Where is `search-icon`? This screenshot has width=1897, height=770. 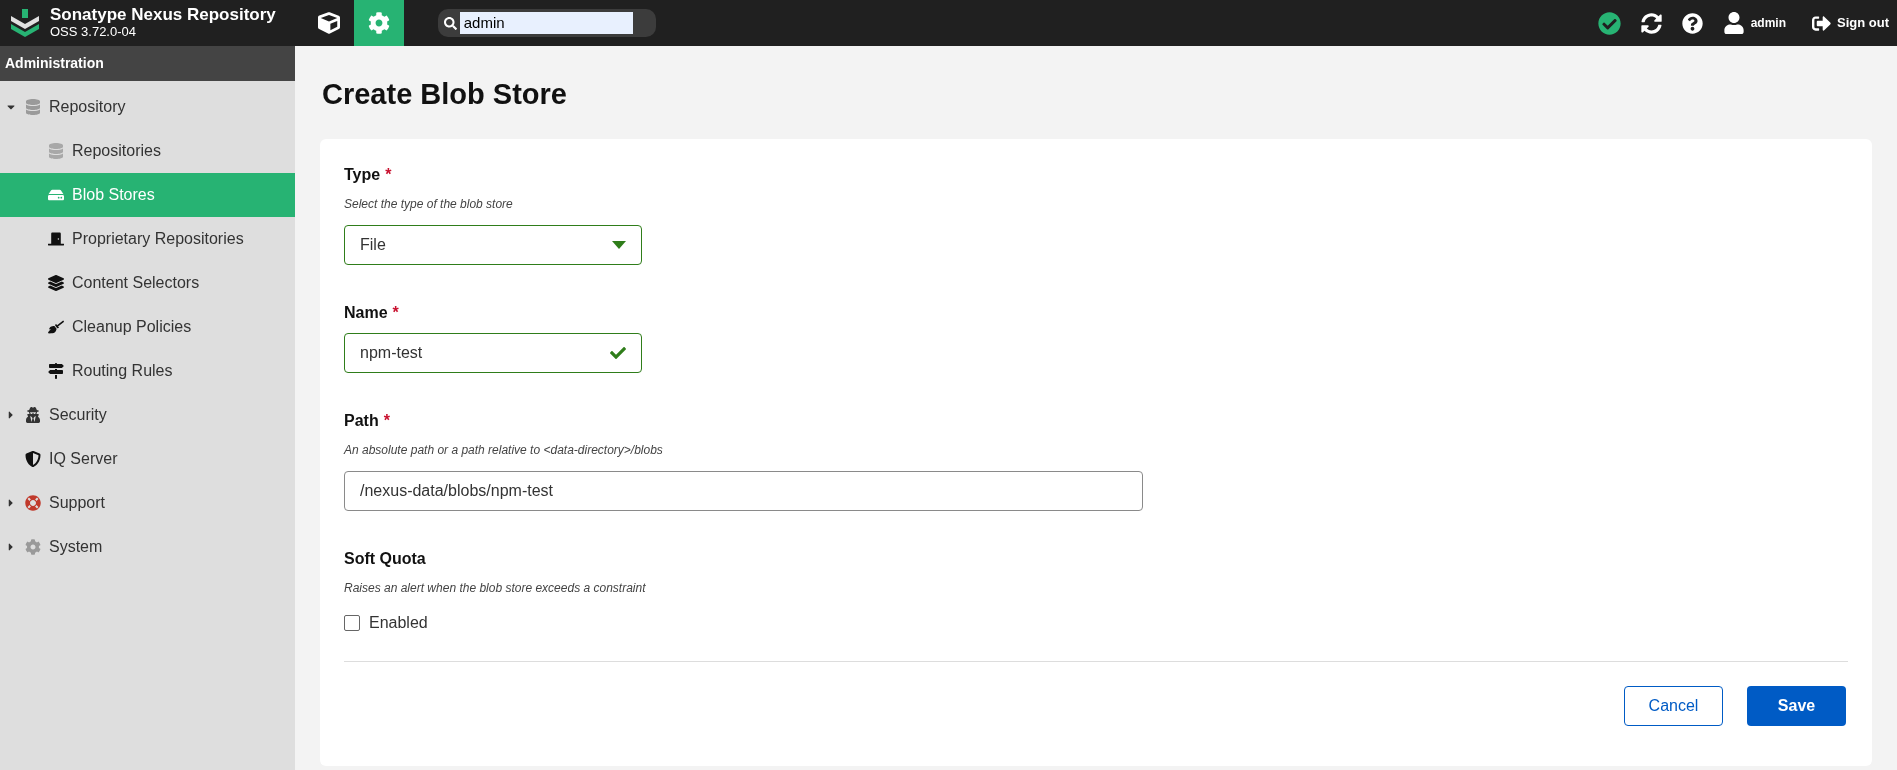 search-icon is located at coordinates (450, 23).